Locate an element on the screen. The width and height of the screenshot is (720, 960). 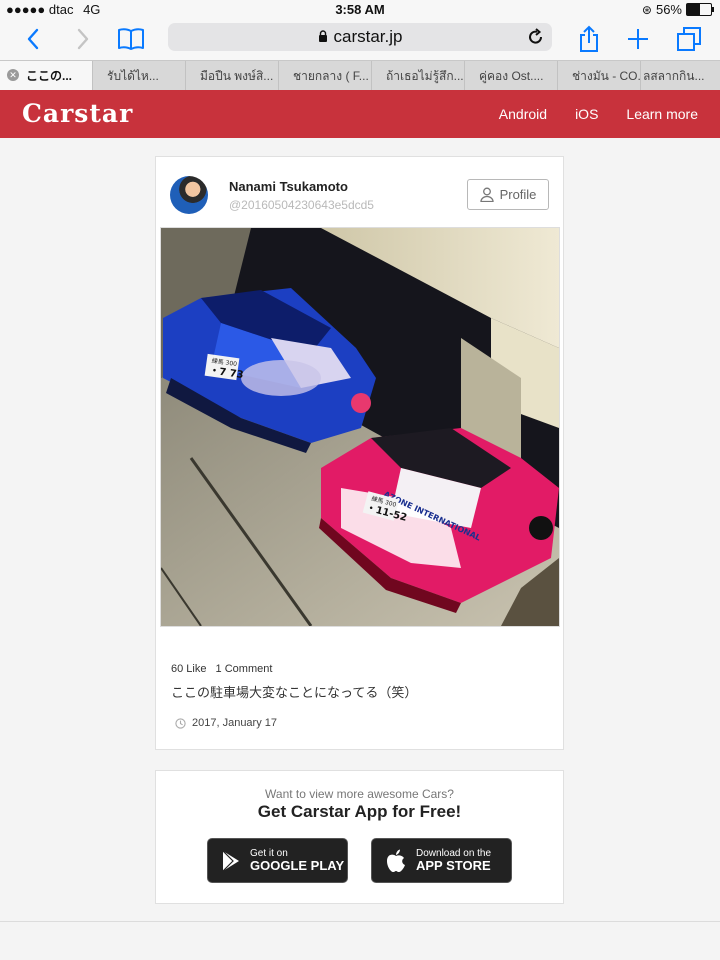
post-stats: 60 Like 1 Comment is located at coordinates (224, 669).